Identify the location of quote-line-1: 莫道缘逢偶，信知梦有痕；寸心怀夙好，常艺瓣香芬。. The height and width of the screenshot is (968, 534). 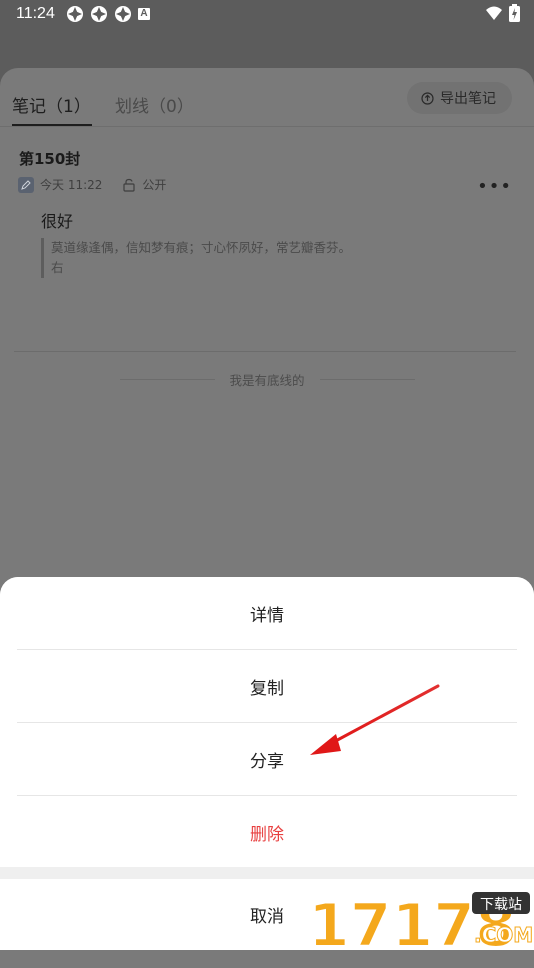
(201, 247).